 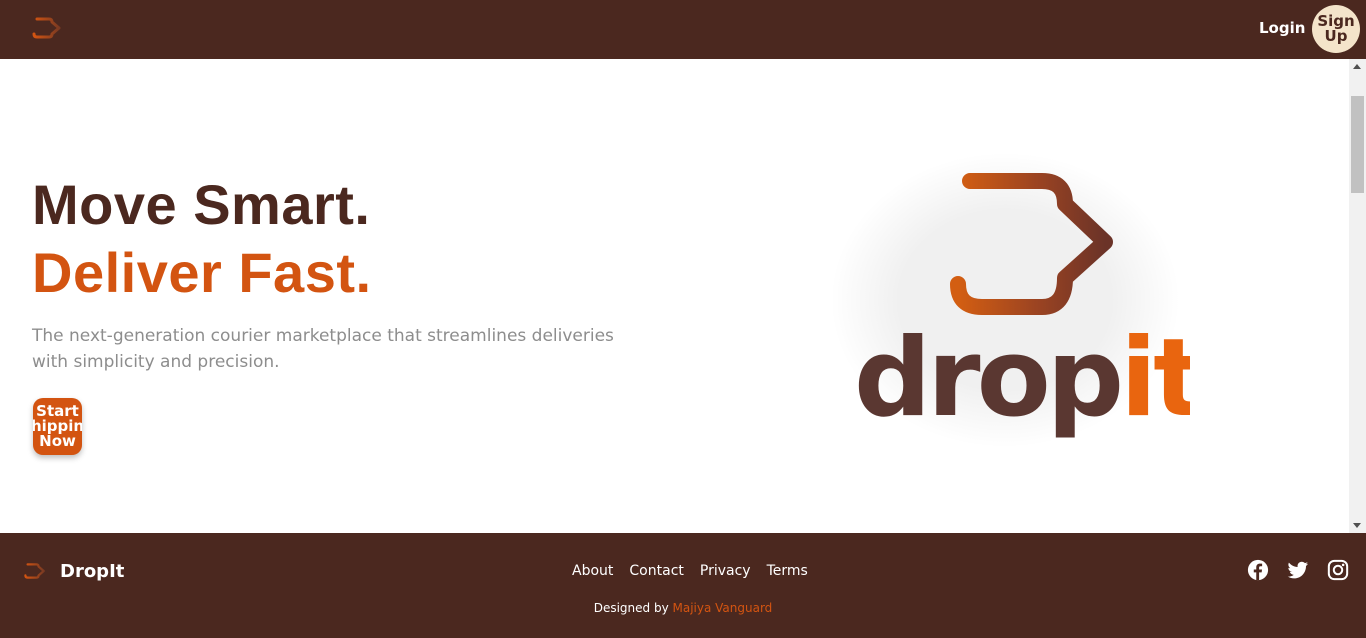 What do you see at coordinates (92, 571) in the screenshot?
I see `footer-brand-name: DropIt` at bounding box center [92, 571].